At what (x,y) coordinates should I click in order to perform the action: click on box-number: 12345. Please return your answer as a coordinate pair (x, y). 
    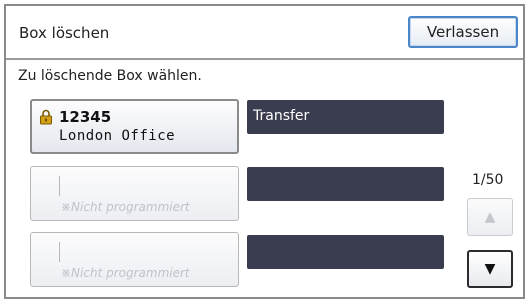
    Looking at the image, I should click on (85, 117).